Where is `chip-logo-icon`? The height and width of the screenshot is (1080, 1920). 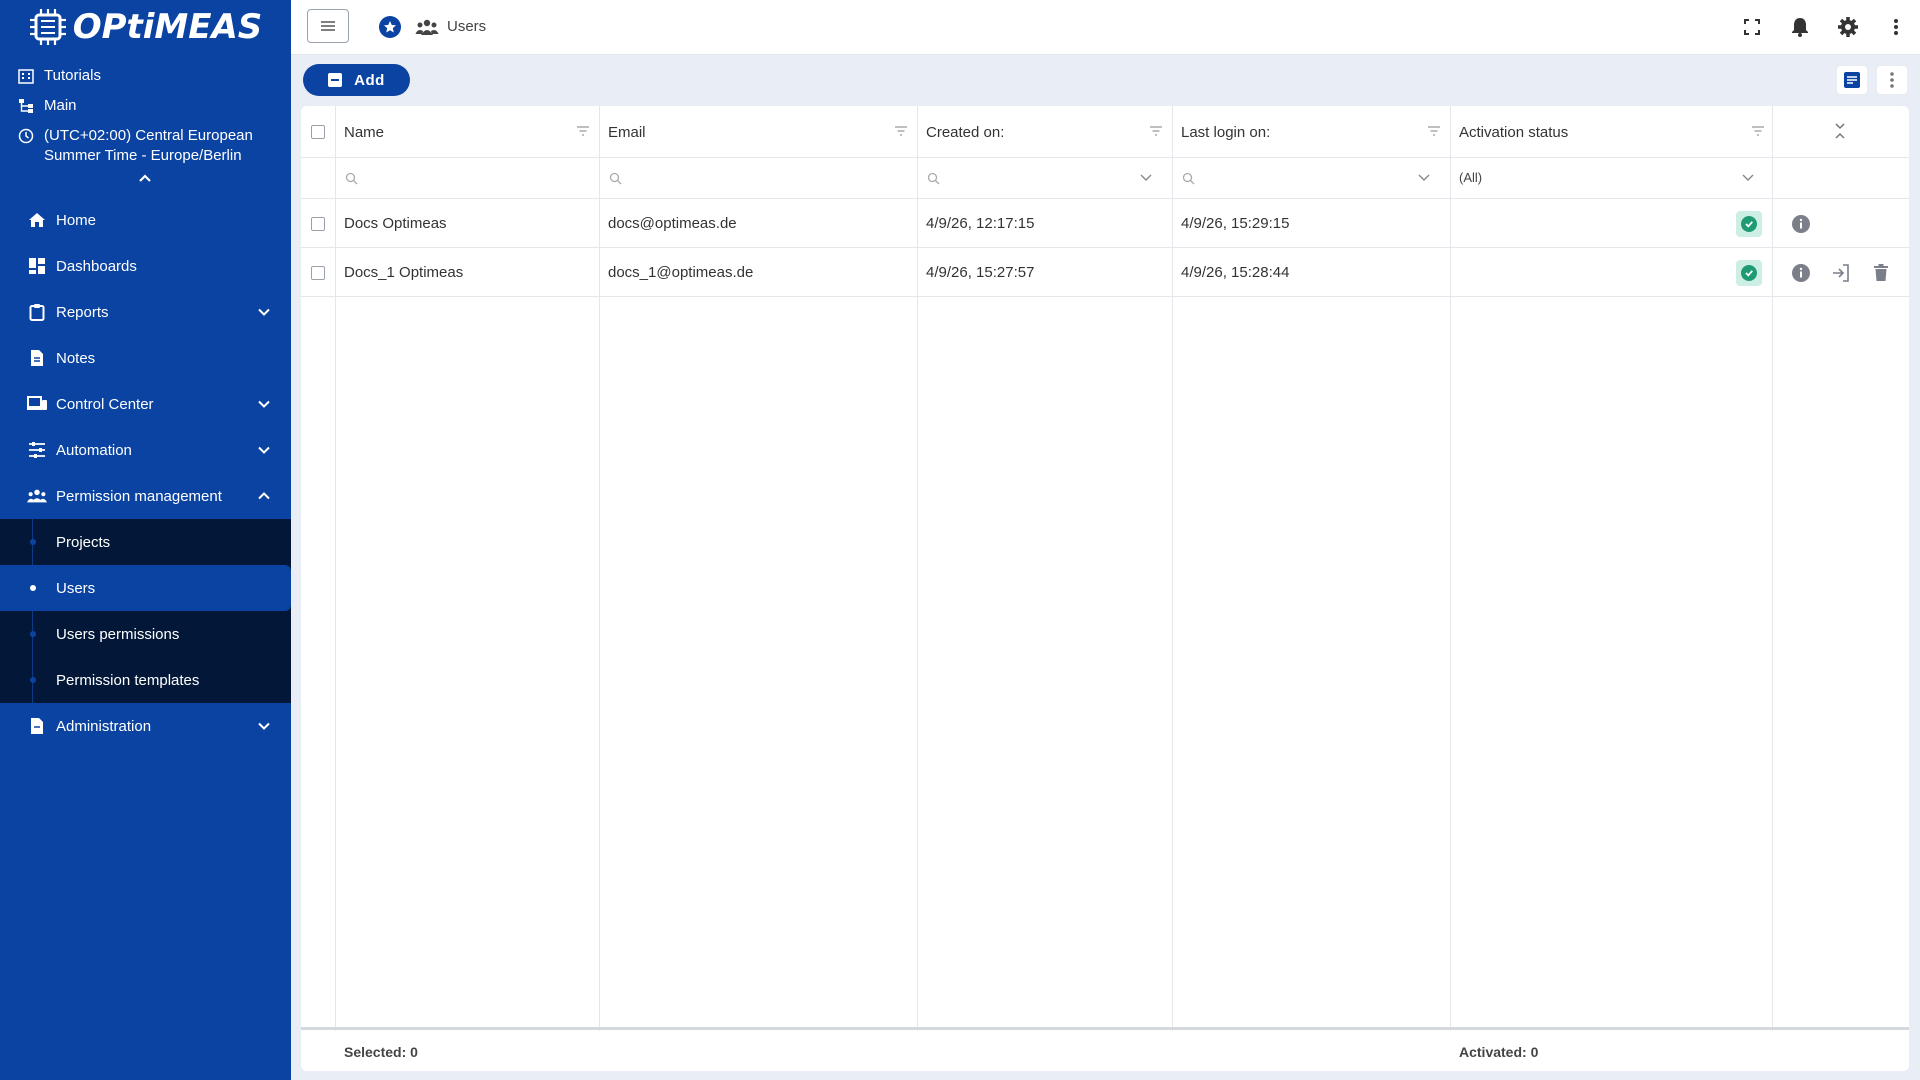 chip-logo-icon is located at coordinates (47, 27).